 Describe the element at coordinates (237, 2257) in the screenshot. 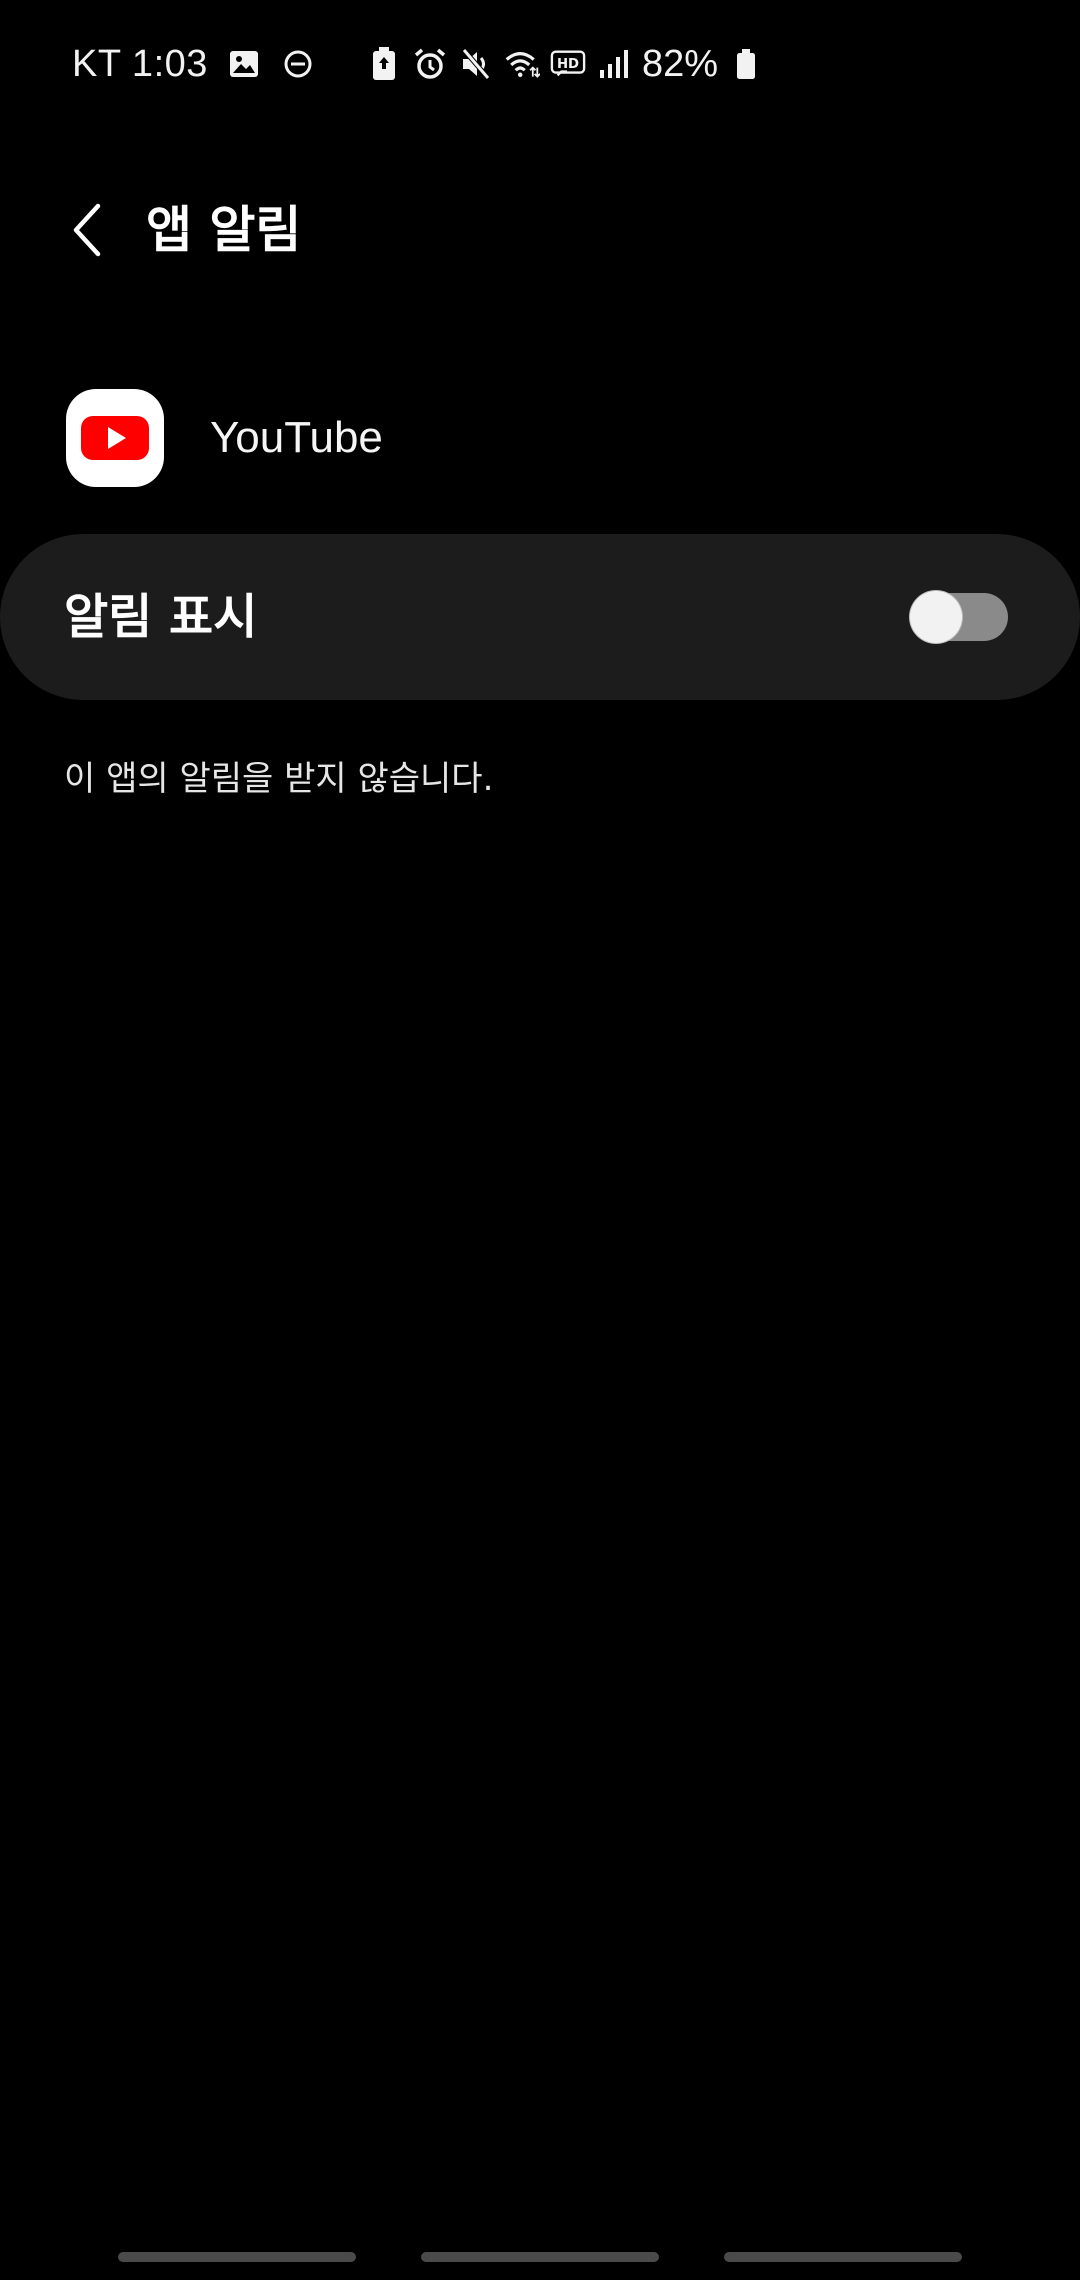

I see `nav-recents-handle` at that location.